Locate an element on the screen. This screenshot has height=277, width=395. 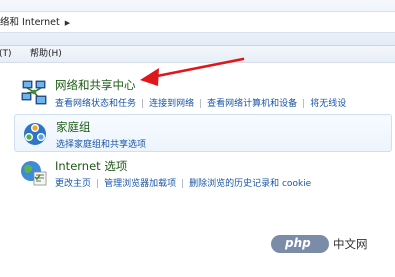
link-manage-addons: 管理浏览器加载项 is located at coordinates (140, 184).